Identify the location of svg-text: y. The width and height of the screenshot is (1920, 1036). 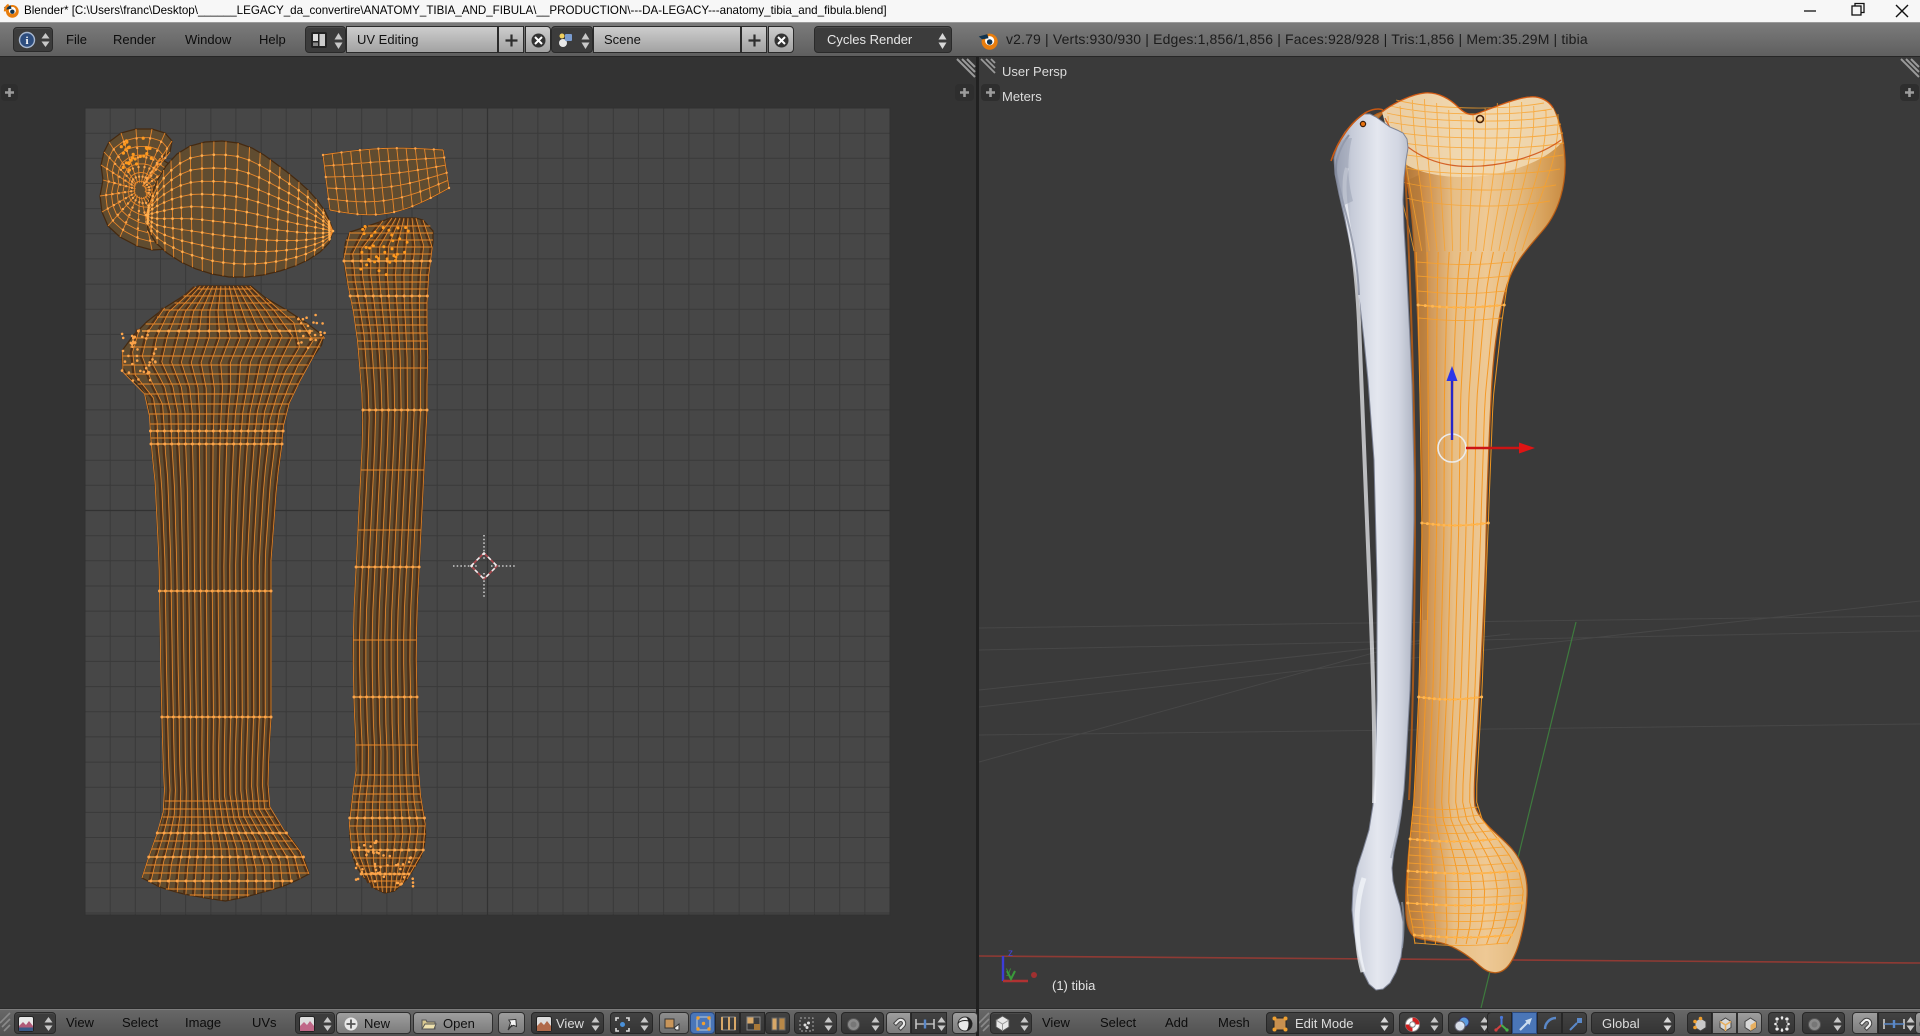
(1008, 971).